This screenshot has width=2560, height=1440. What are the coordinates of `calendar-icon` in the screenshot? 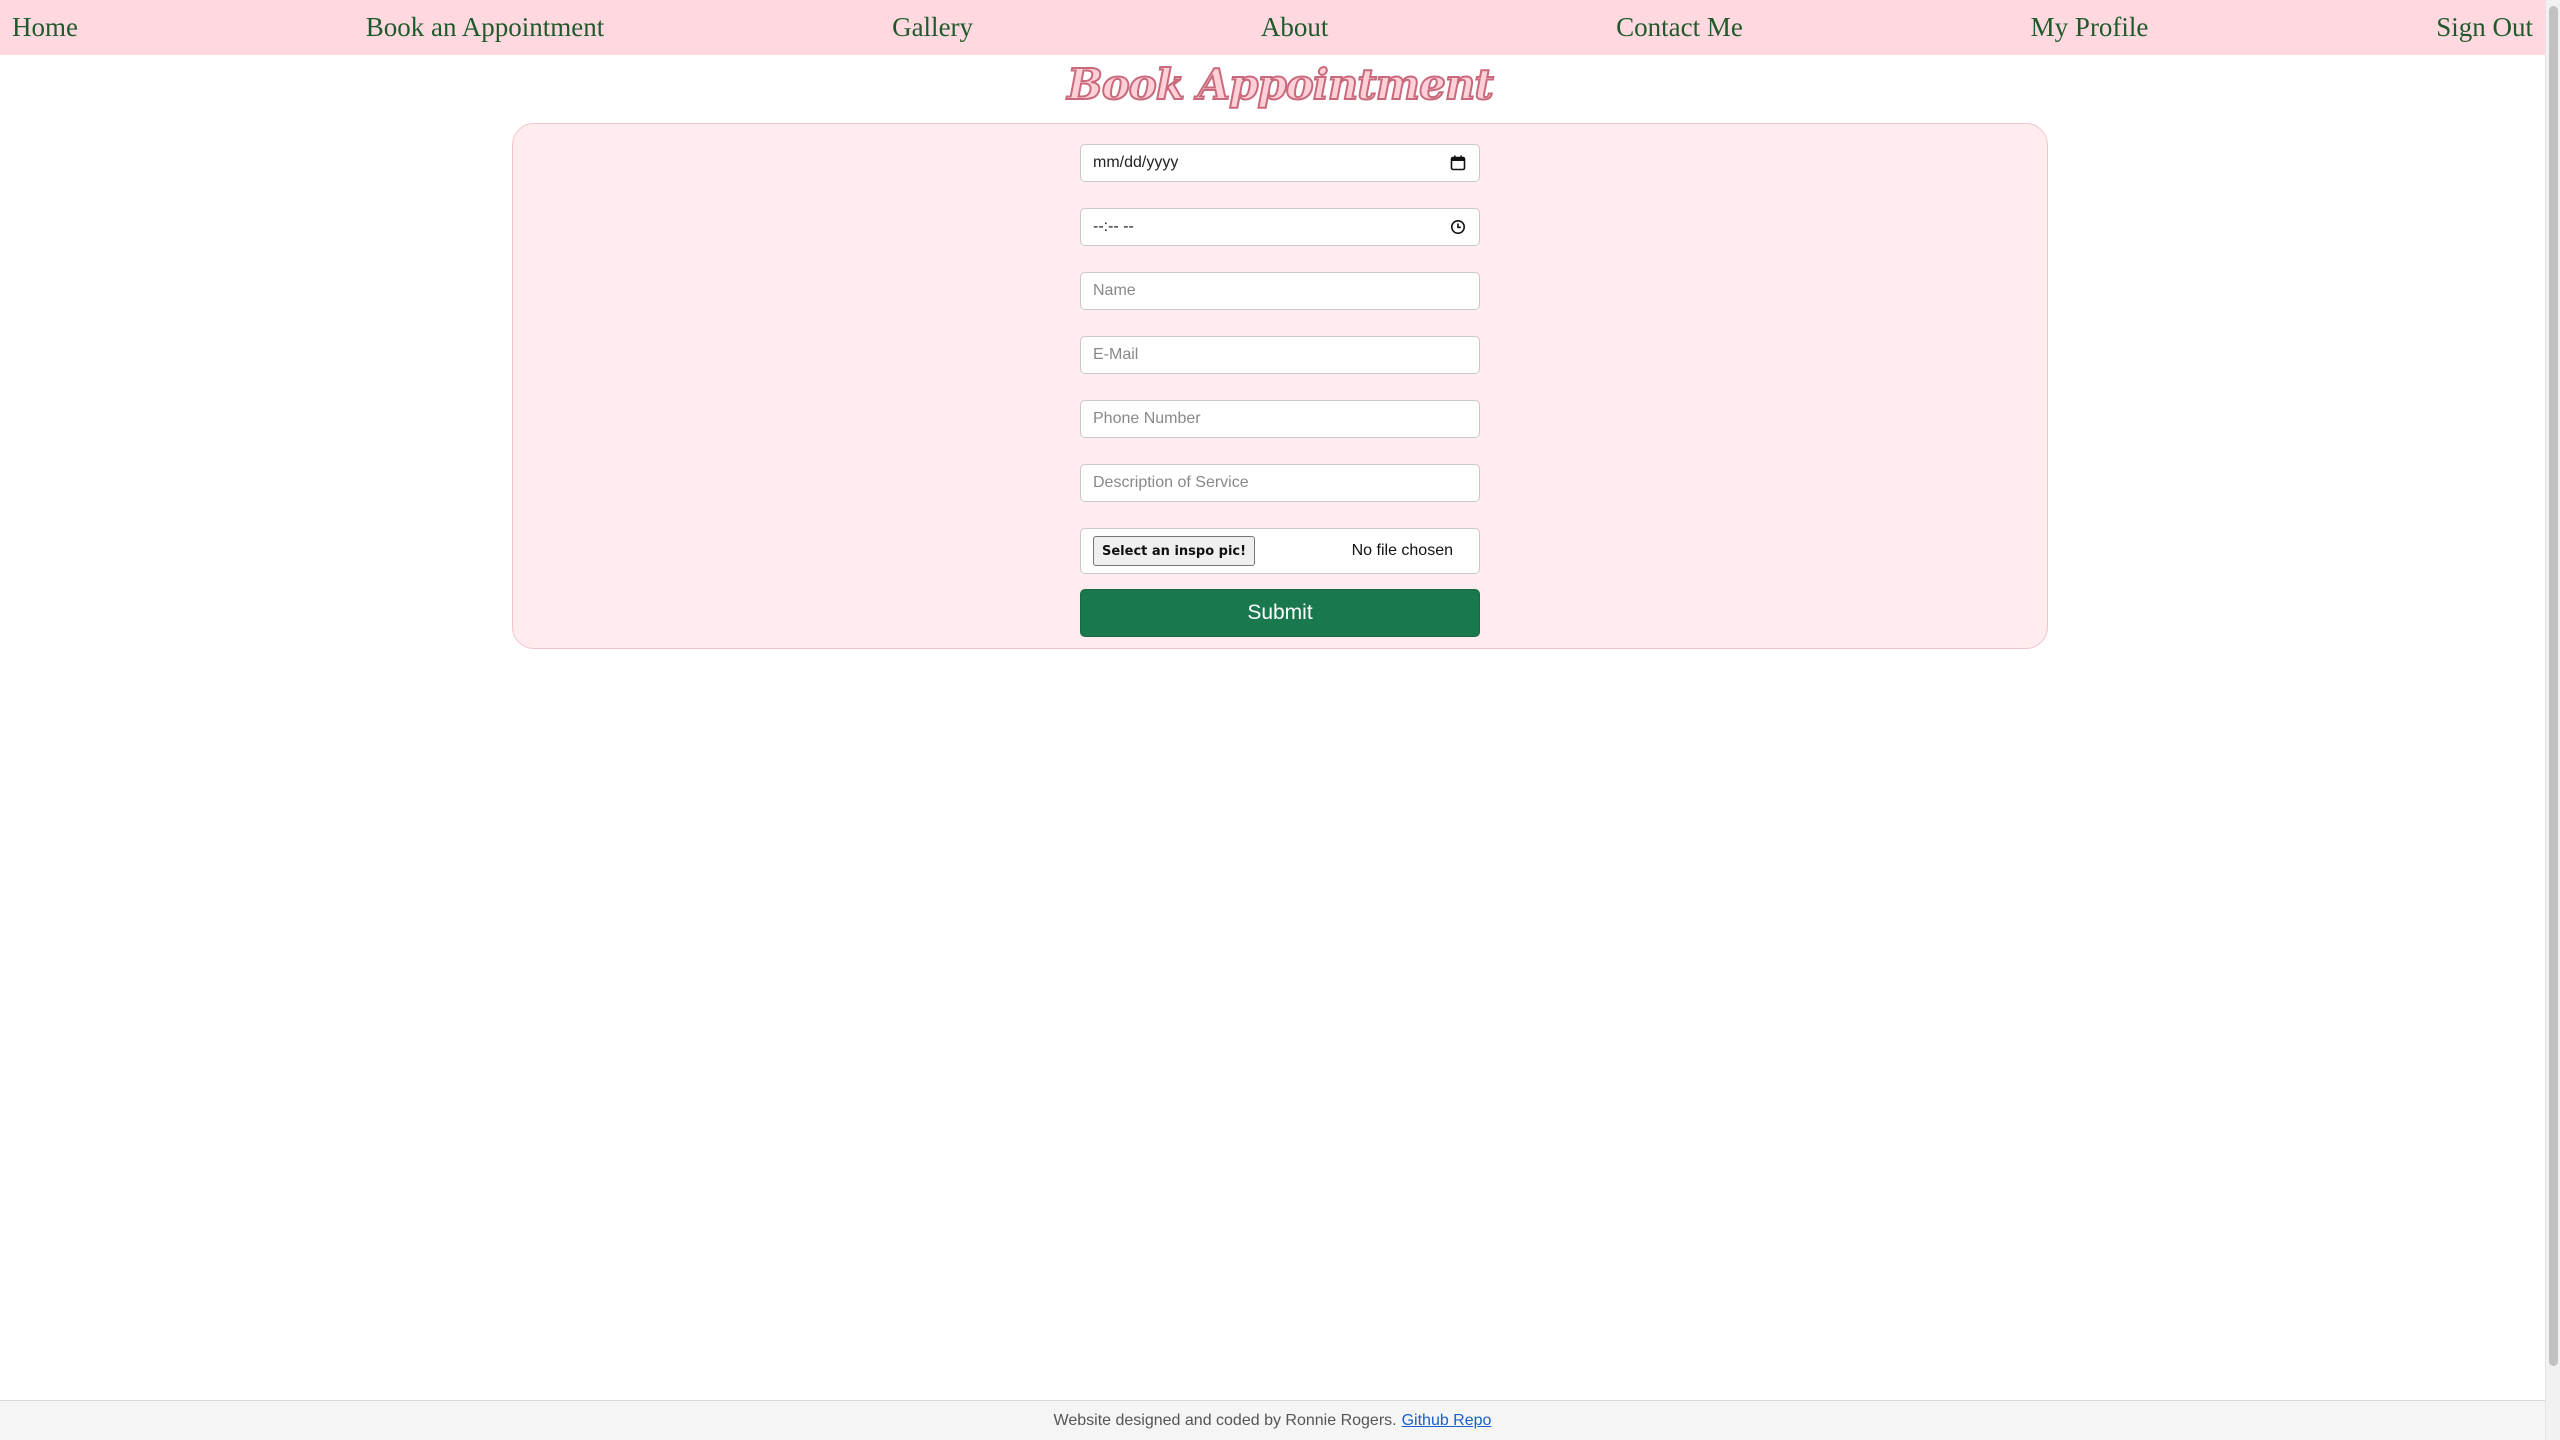 It's located at (1458, 163).